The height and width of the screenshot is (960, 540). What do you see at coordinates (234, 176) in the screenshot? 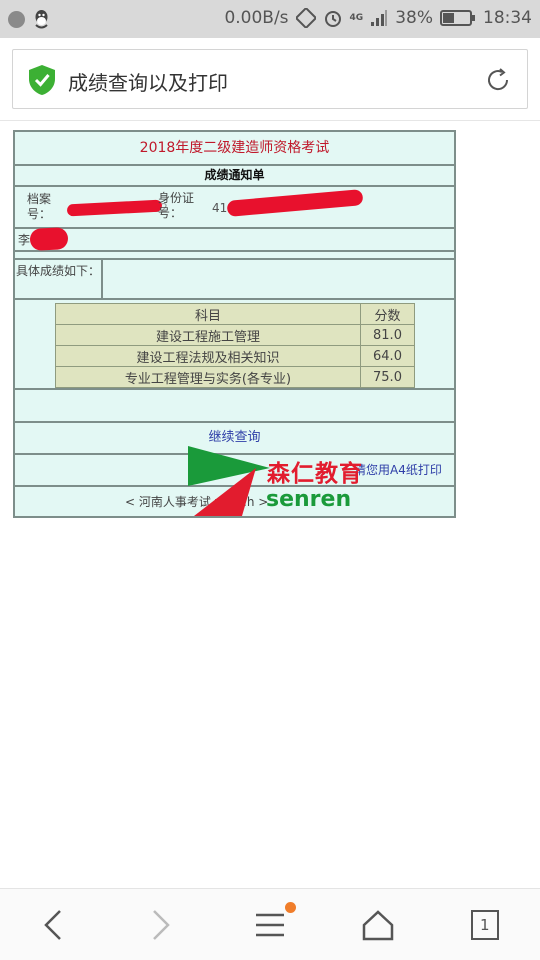
I see `notice-subtitle: 成绩通知单` at bounding box center [234, 176].